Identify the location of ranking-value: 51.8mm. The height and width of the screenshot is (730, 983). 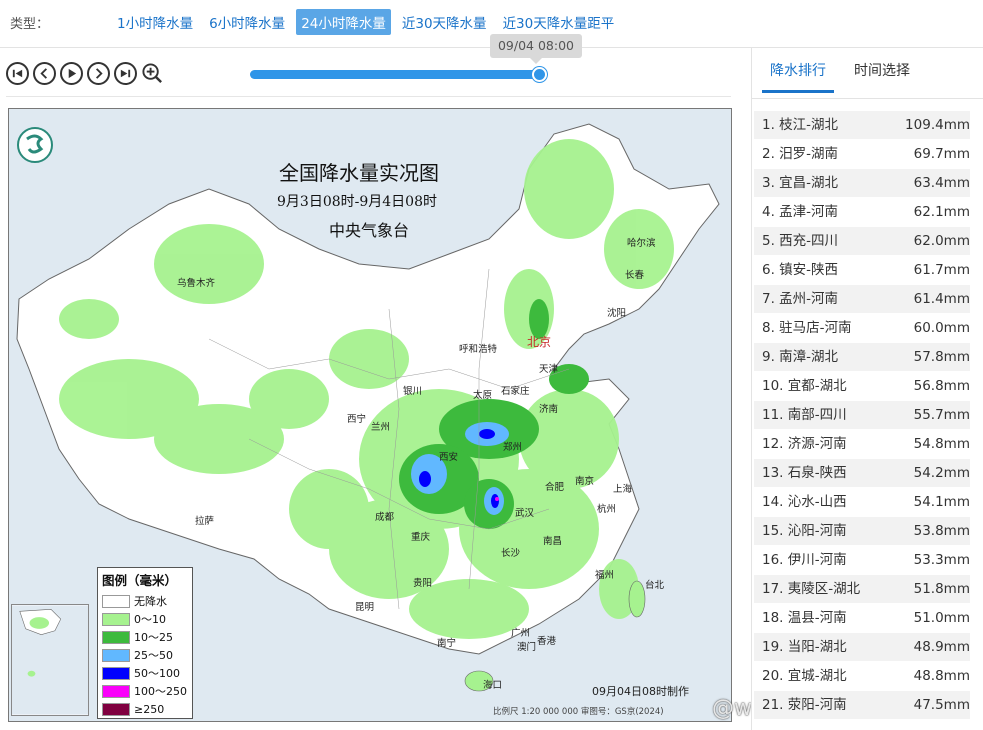
(941, 589).